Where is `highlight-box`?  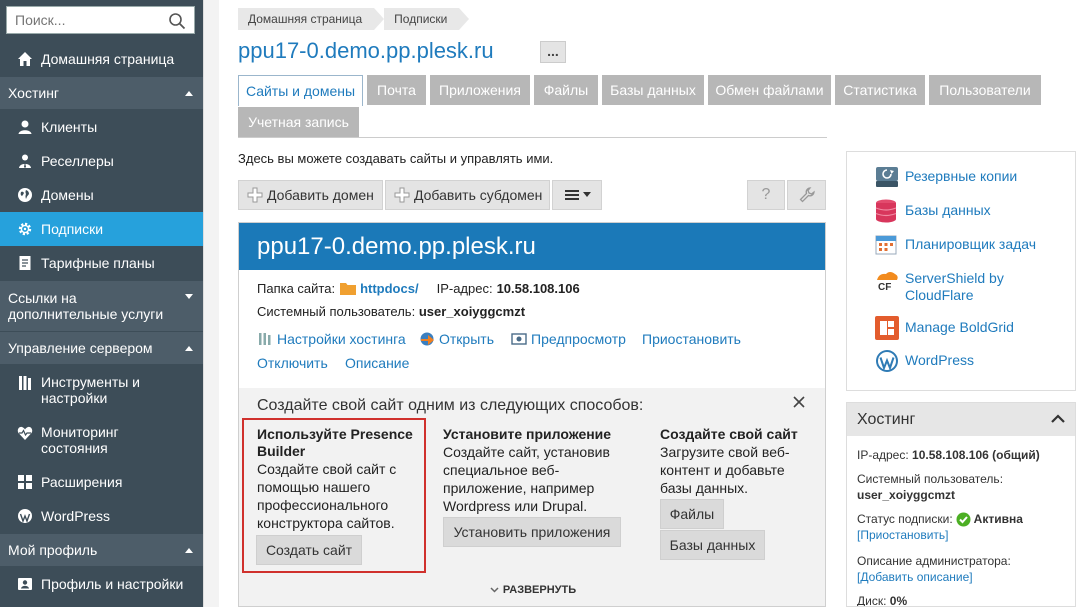
highlight-box is located at coordinates (334, 495).